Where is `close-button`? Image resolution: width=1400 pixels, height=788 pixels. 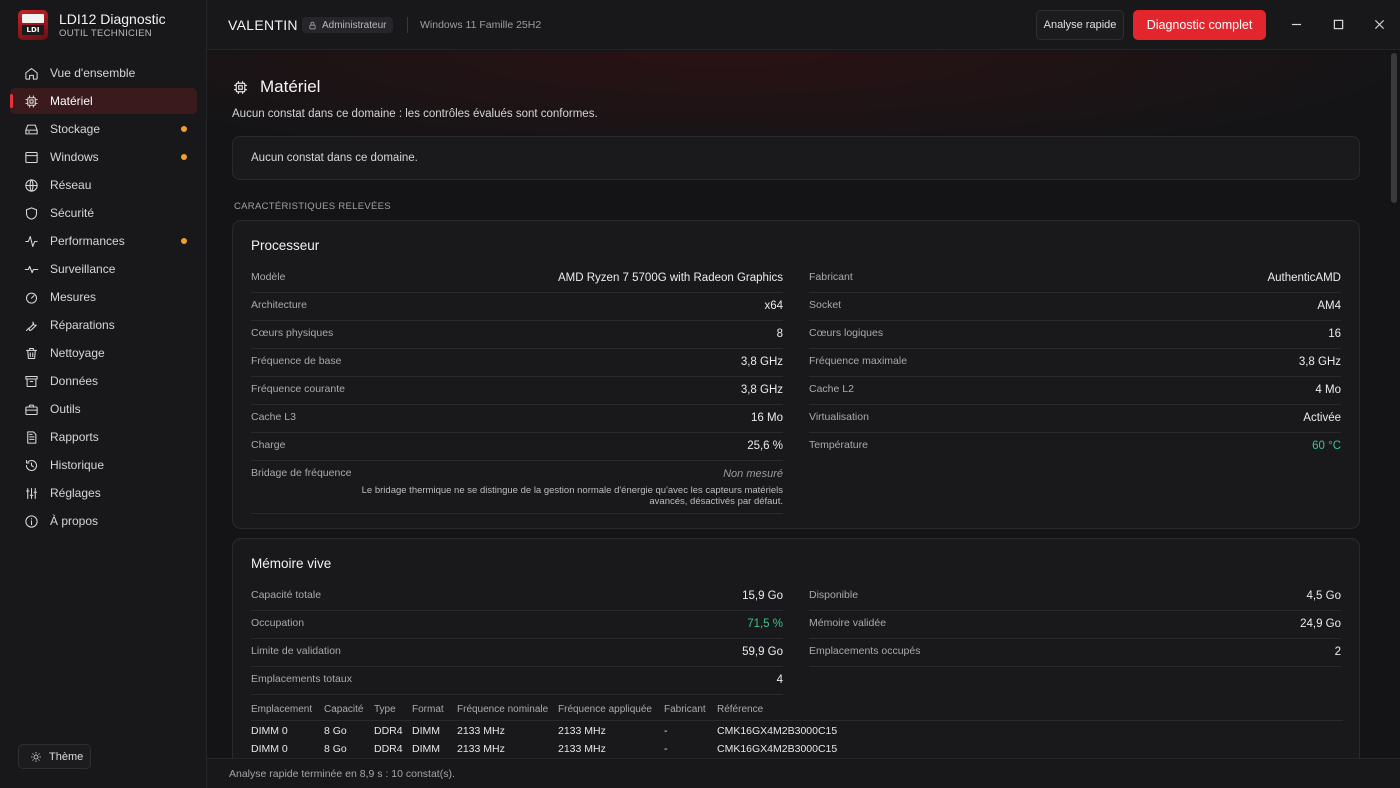
close-button is located at coordinates (1379, 24).